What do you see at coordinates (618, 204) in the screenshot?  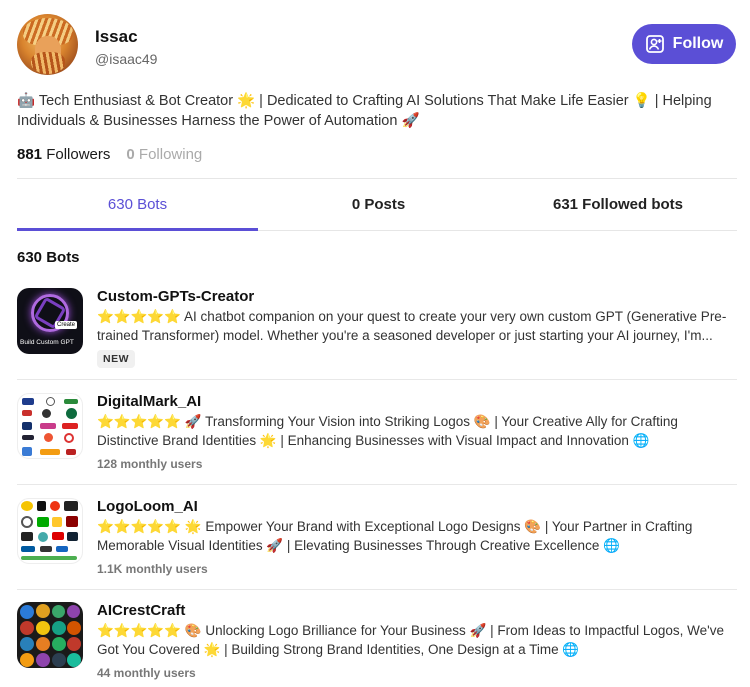 I see `tab-followed-bots: 631 Followed bots` at bounding box center [618, 204].